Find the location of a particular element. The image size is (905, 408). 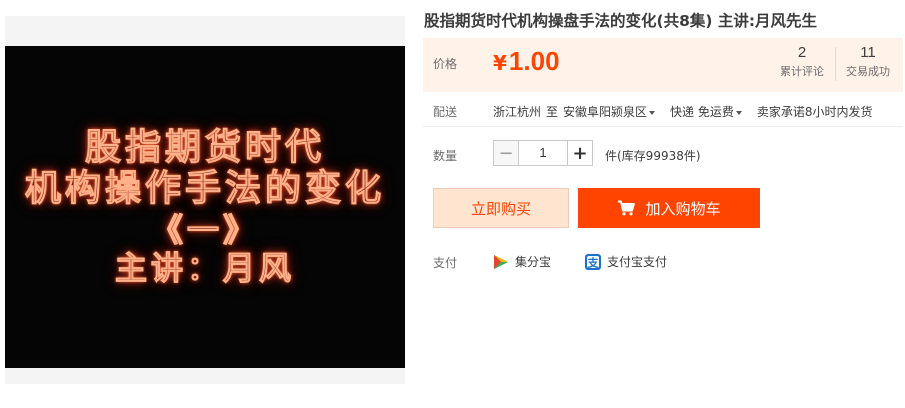

payment-methods: 集分宝 支 支付宝支付 is located at coordinates (597, 261).